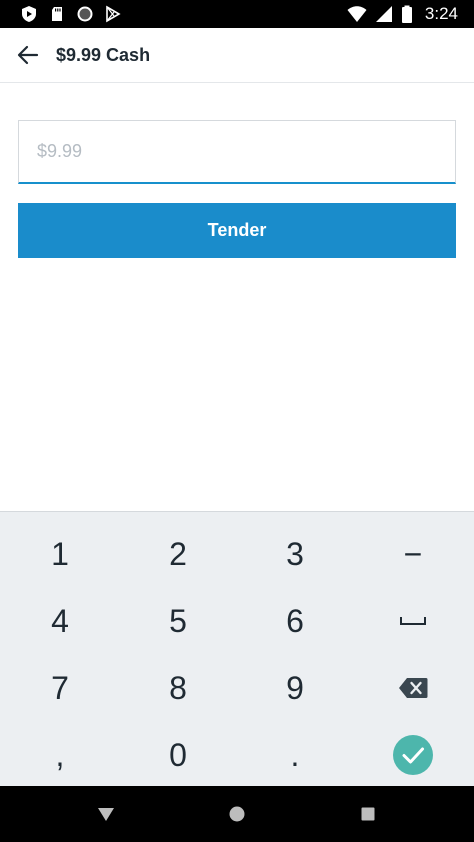  Describe the element at coordinates (295, 688) in the screenshot. I see `key-9: 9` at that location.